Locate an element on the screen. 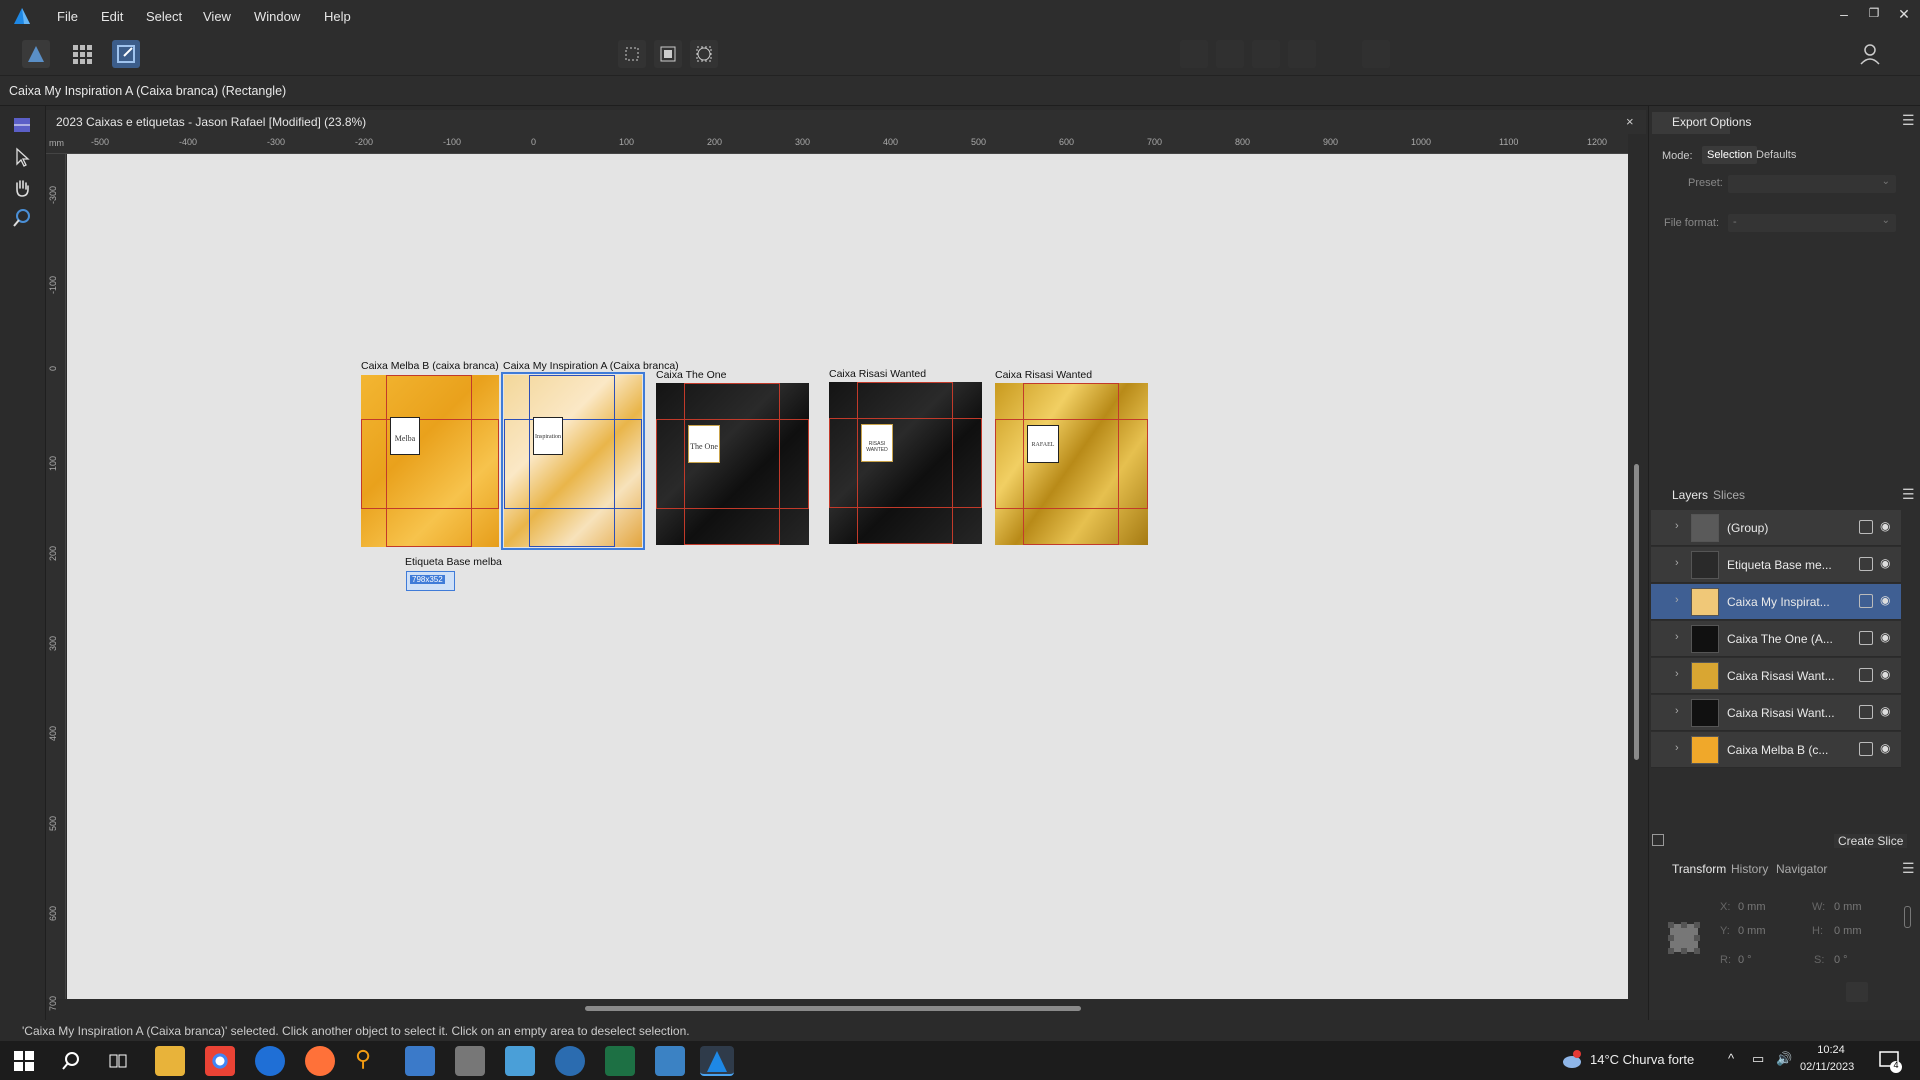 The width and height of the screenshot is (1920, 1080). clock-date: 02/11/2023 is located at coordinates (1827, 1067).